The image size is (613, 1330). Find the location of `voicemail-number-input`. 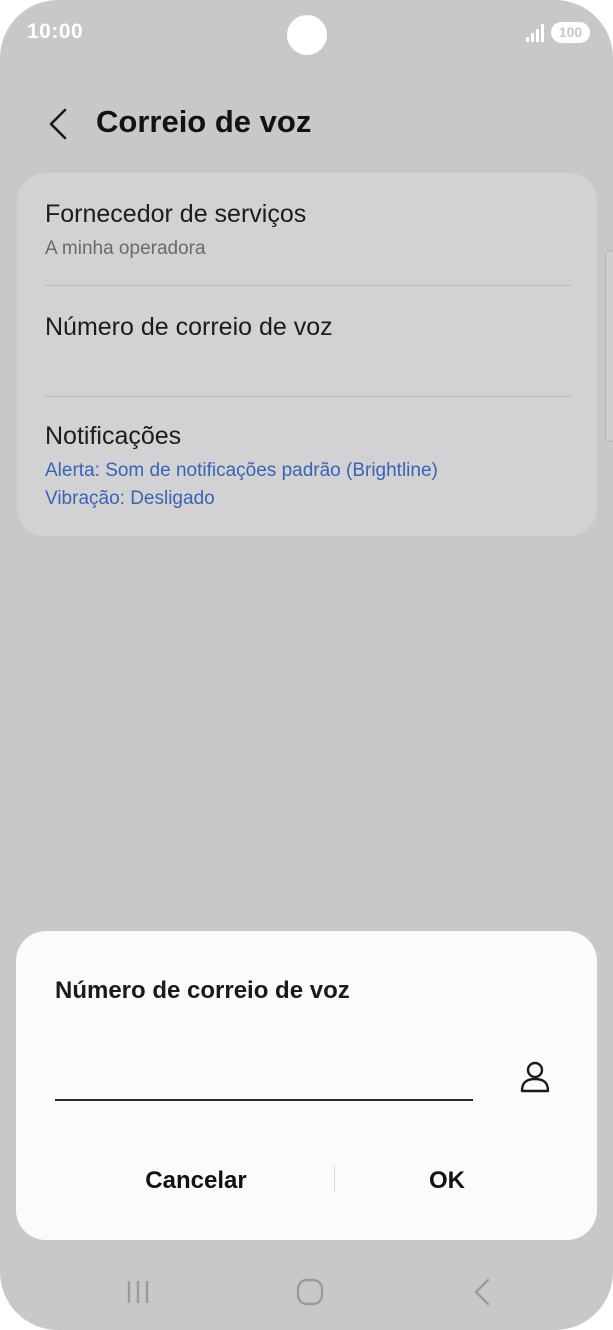

voicemail-number-input is located at coordinates (264, 1076).